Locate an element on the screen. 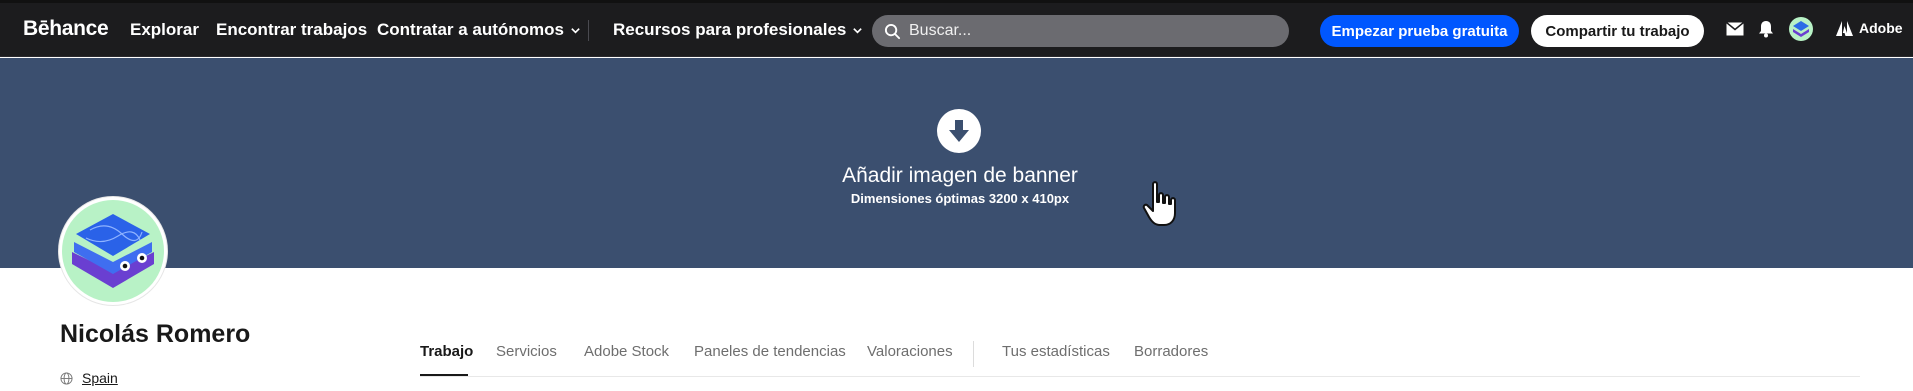 The image size is (1913, 391). adobe-menu: Adobe is located at coordinates (1869, 28).